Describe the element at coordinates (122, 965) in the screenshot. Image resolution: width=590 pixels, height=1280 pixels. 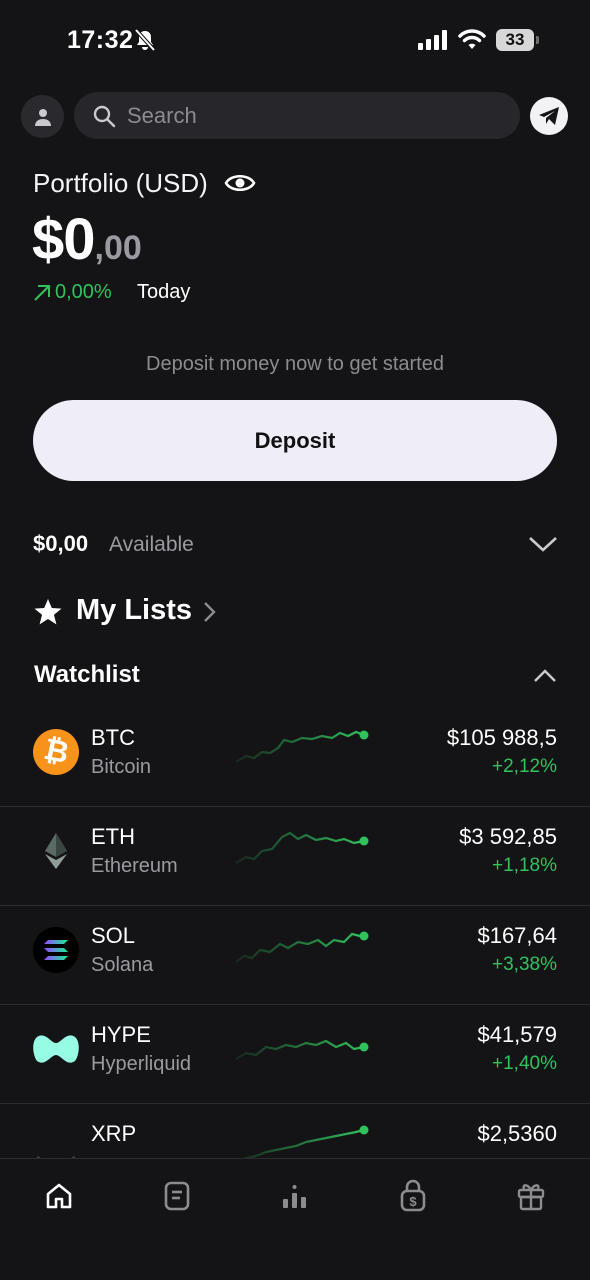
I see `asset-name: Solana` at that location.